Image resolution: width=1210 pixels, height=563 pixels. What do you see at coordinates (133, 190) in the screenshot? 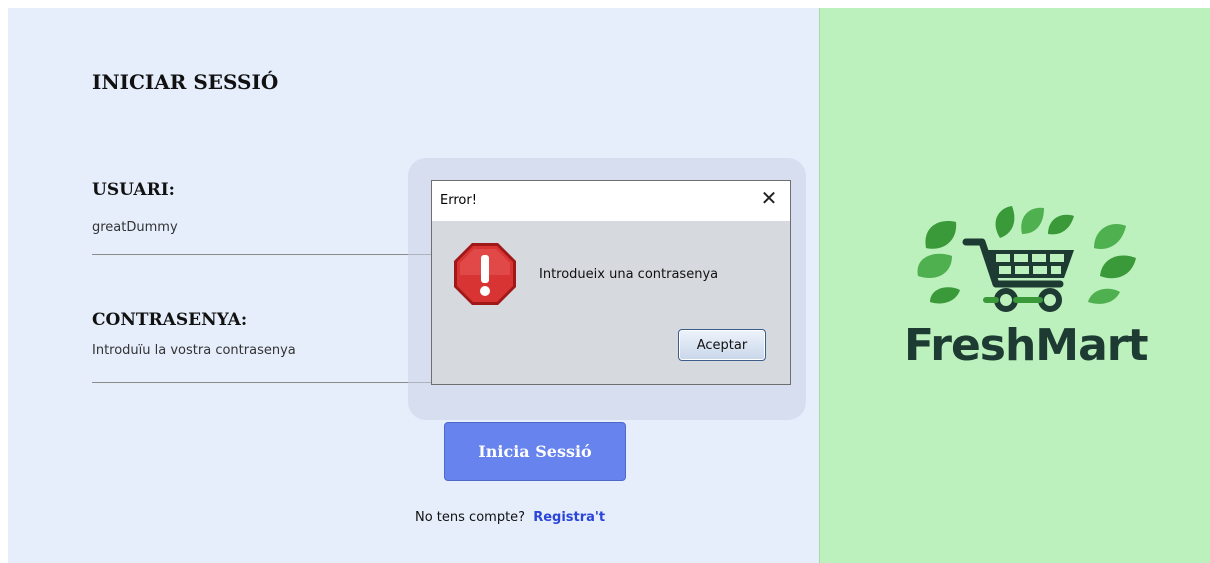
I see `user-label: USUARI:` at bounding box center [133, 190].